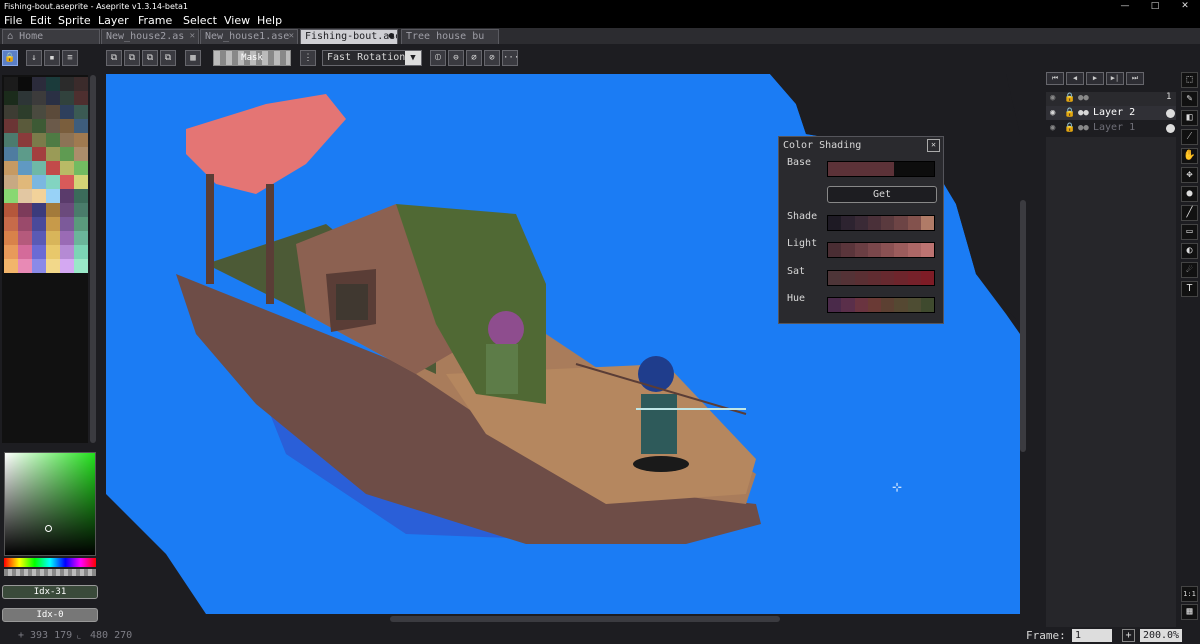 This screenshot has height=644, width=1200. What do you see at coordinates (150, 36) in the screenshot?
I see `tab-new-house2: New_house2.as ✕` at bounding box center [150, 36].